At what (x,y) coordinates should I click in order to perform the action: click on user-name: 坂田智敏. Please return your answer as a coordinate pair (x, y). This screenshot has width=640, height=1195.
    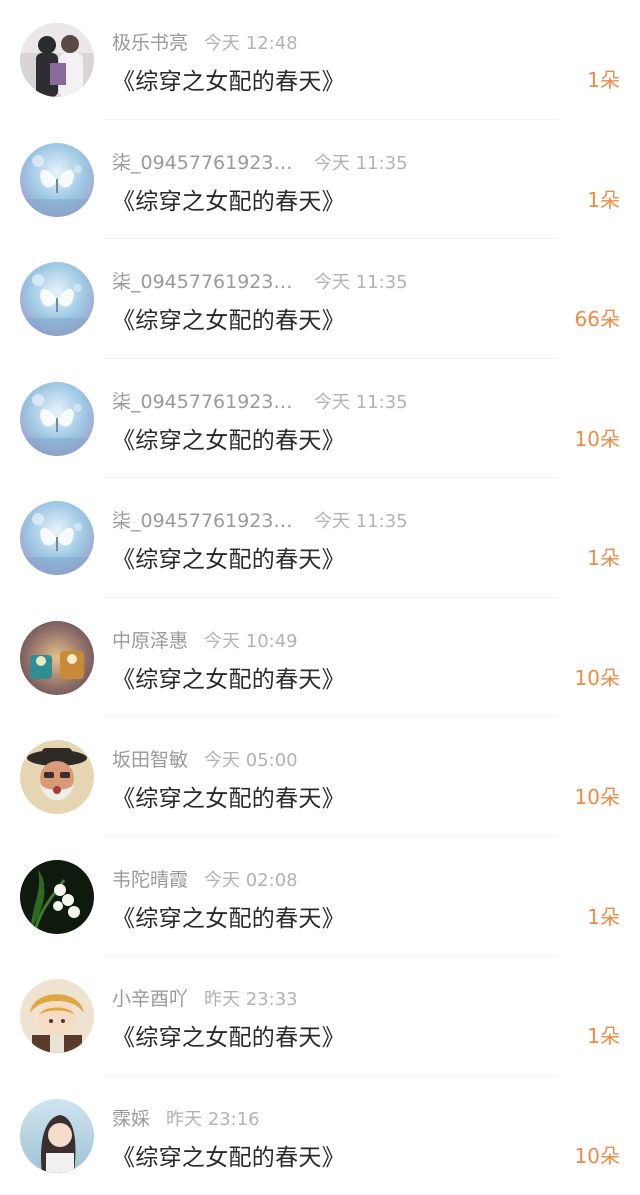
    Looking at the image, I should click on (150, 758).